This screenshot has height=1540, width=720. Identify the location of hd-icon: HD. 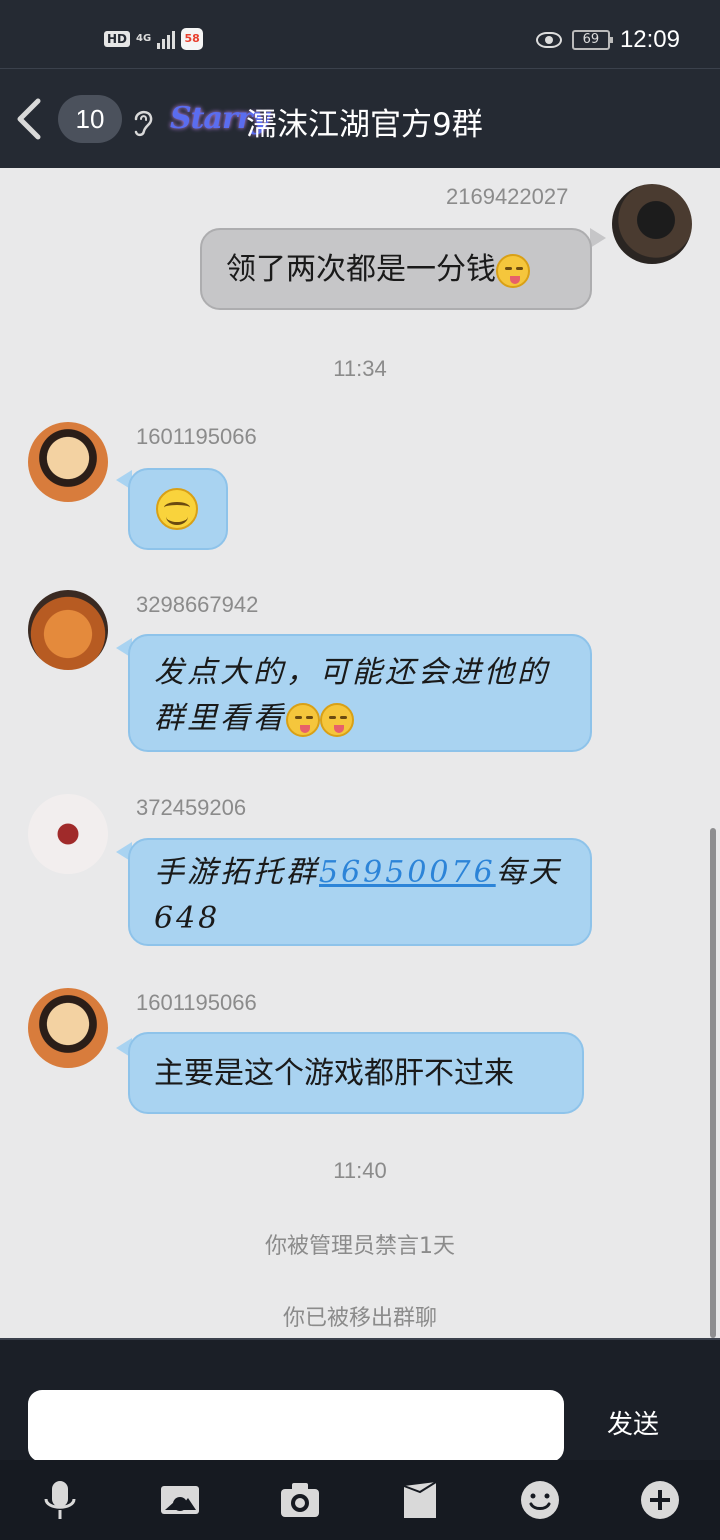
(117, 39).